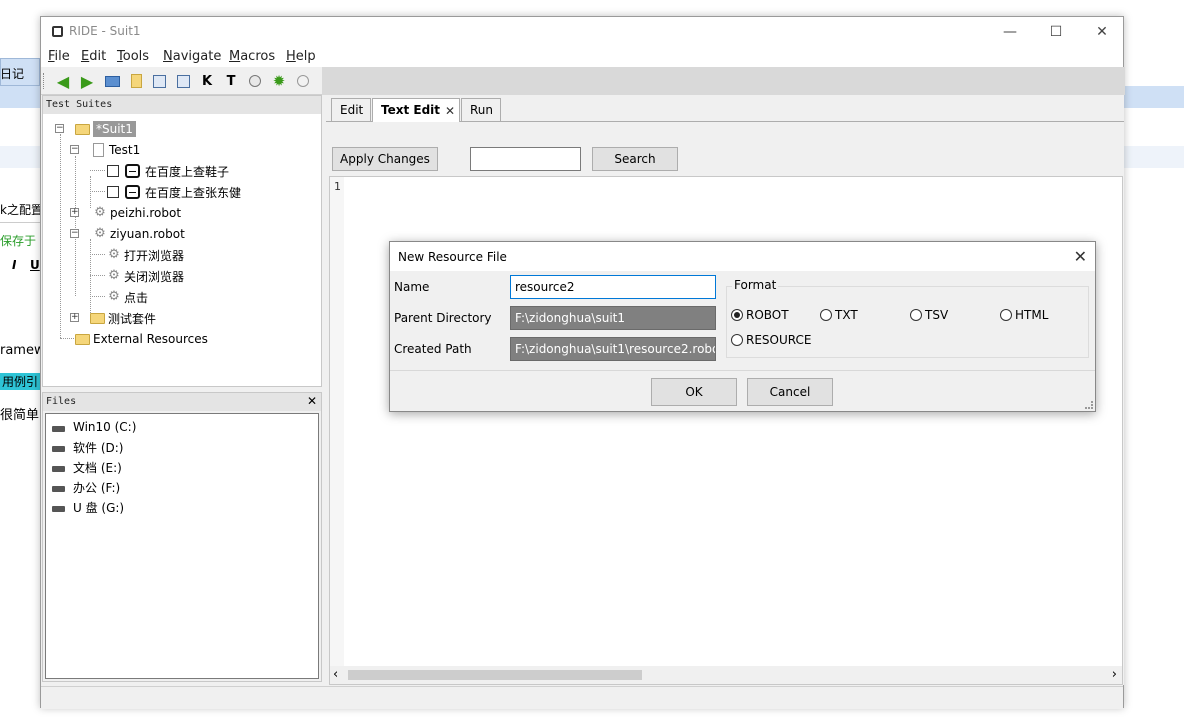 This screenshot has height=719, width=1184. What do you see at coordinates (154, 255) in the screenshot?
I see `tree-node-label: 打开浏览器` at bounding box center [154, 255].